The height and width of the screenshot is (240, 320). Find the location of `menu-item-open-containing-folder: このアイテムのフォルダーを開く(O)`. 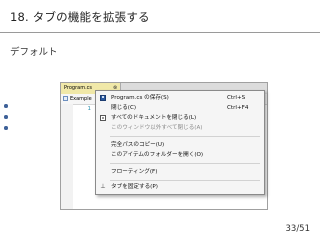

menu-item-open-containing-folder: このアイテムのフォルダーを開く(O) is located at coordinates (180, 155).